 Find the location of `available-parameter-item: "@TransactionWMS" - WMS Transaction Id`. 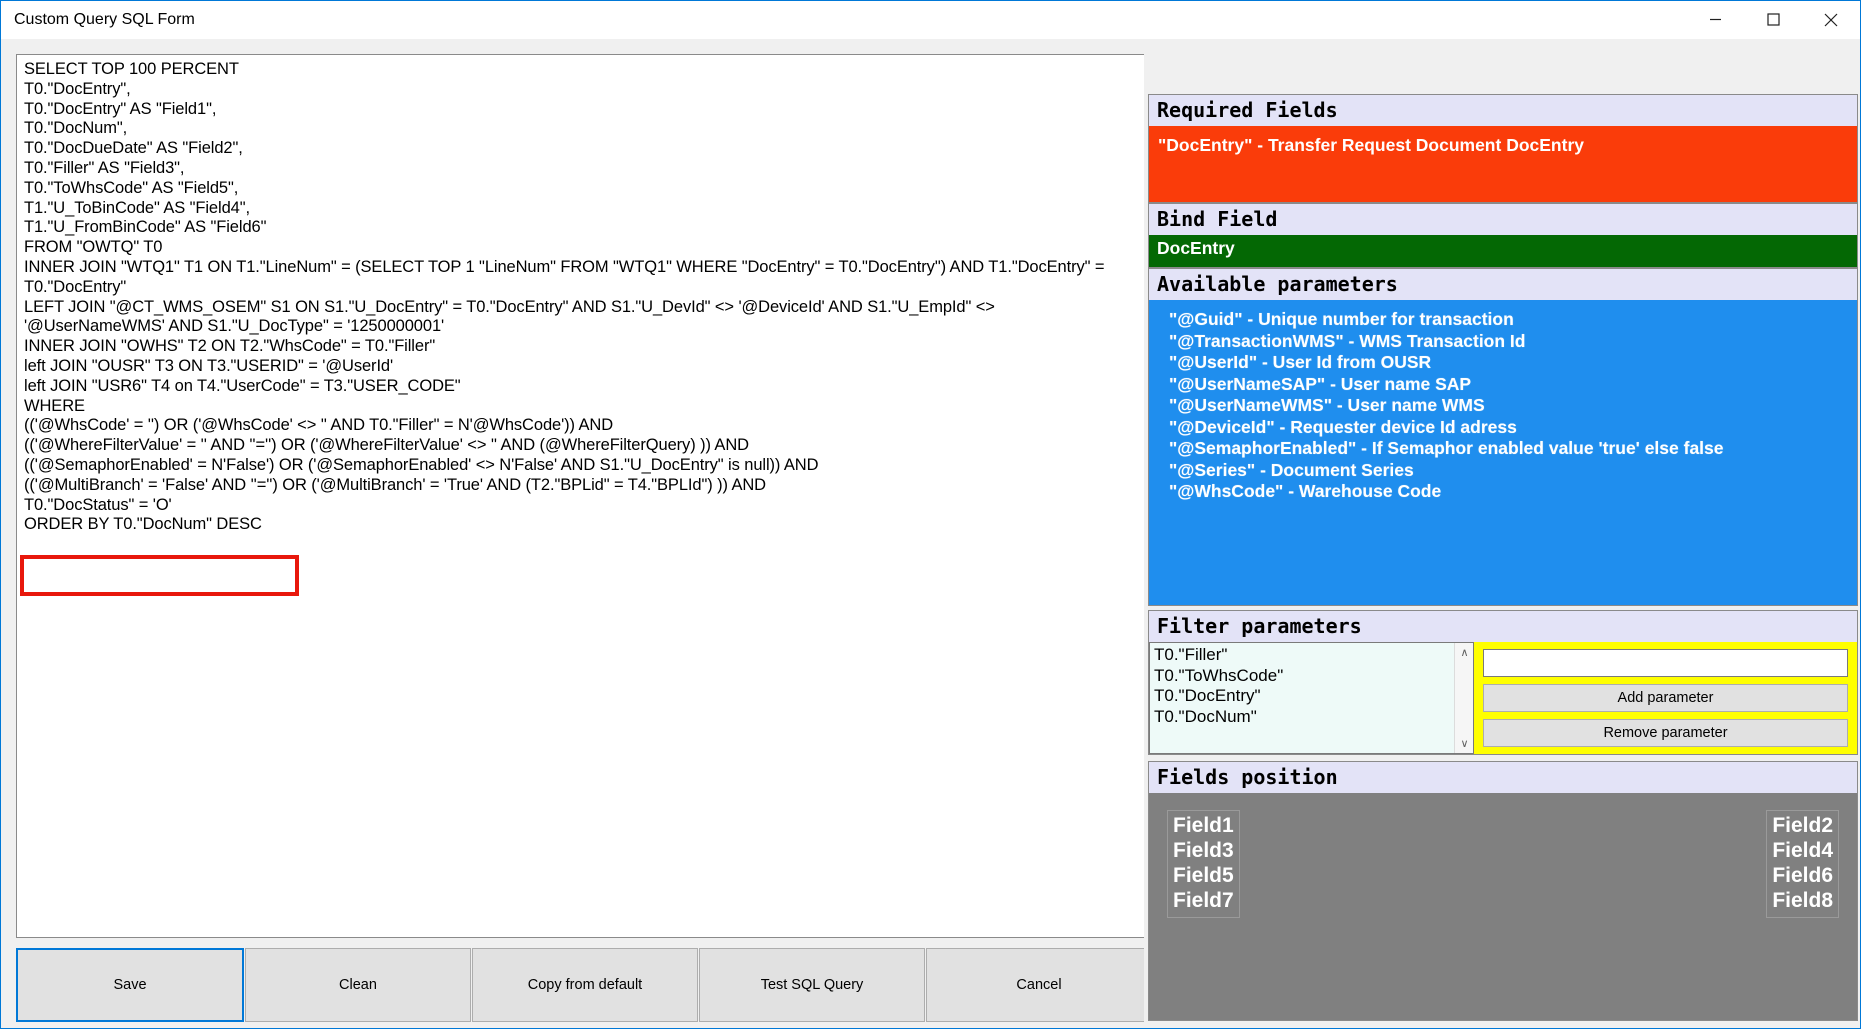

available-parameter-item: "@TransactionWMS" - WMS Transaction Id is located at coordinates (1347, 340).